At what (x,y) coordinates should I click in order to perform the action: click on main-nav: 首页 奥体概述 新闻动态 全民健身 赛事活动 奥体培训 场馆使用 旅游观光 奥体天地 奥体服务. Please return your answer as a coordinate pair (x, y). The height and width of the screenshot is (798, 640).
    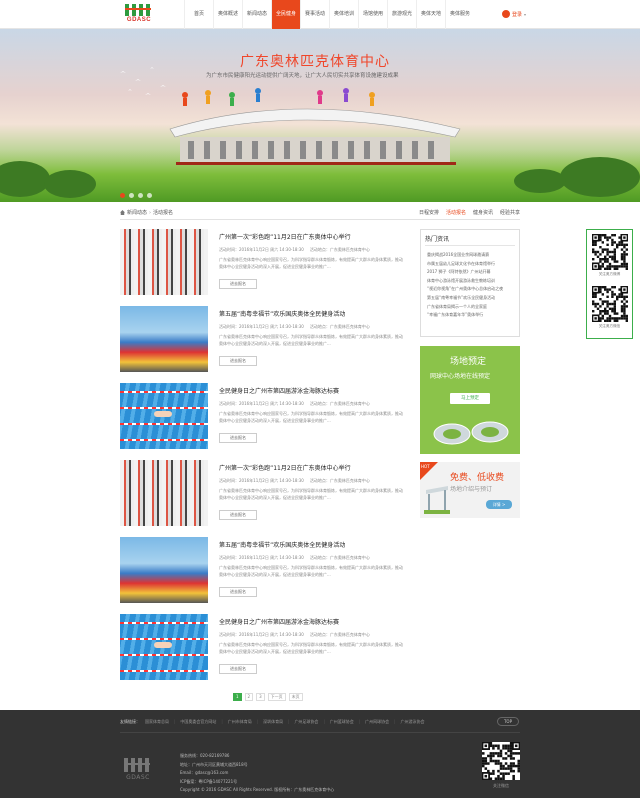
    Looking at the image, I should click on (329, 14).